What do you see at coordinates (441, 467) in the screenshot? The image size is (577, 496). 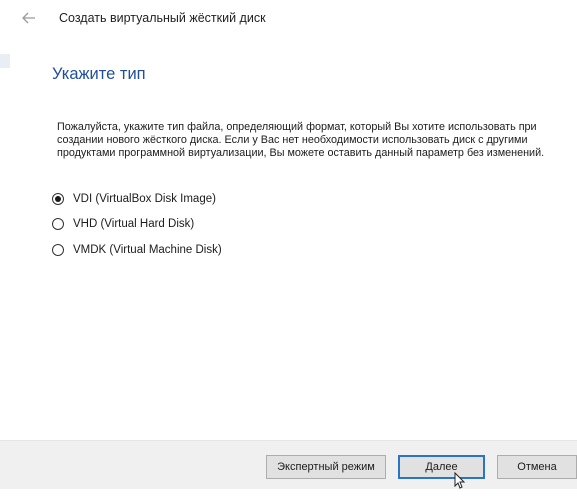 I see `next-button: Далее` at bounding box center [441, 467].